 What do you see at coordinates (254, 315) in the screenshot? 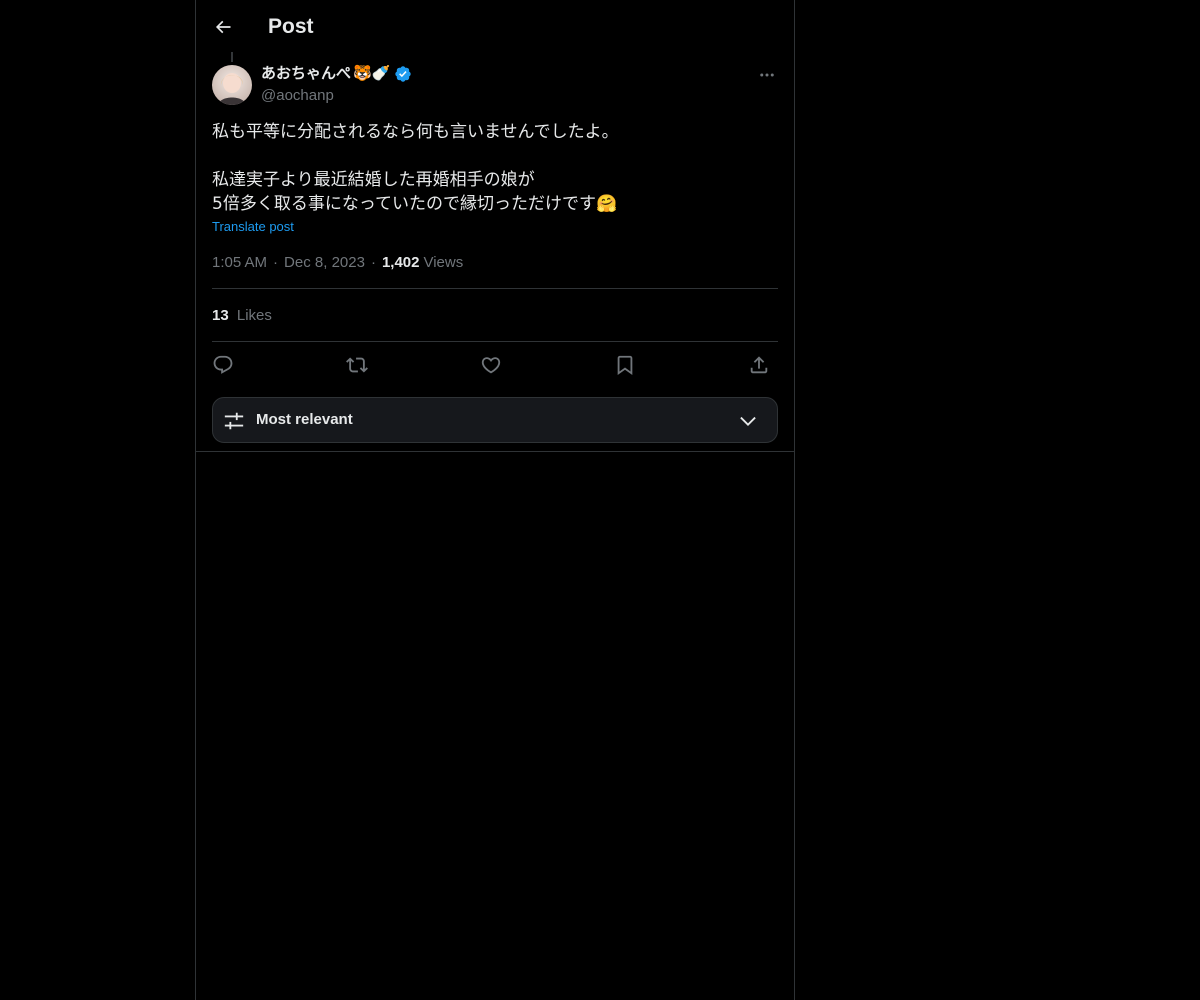
I see `likes-label: Likes` at bounding box center [254, 315].